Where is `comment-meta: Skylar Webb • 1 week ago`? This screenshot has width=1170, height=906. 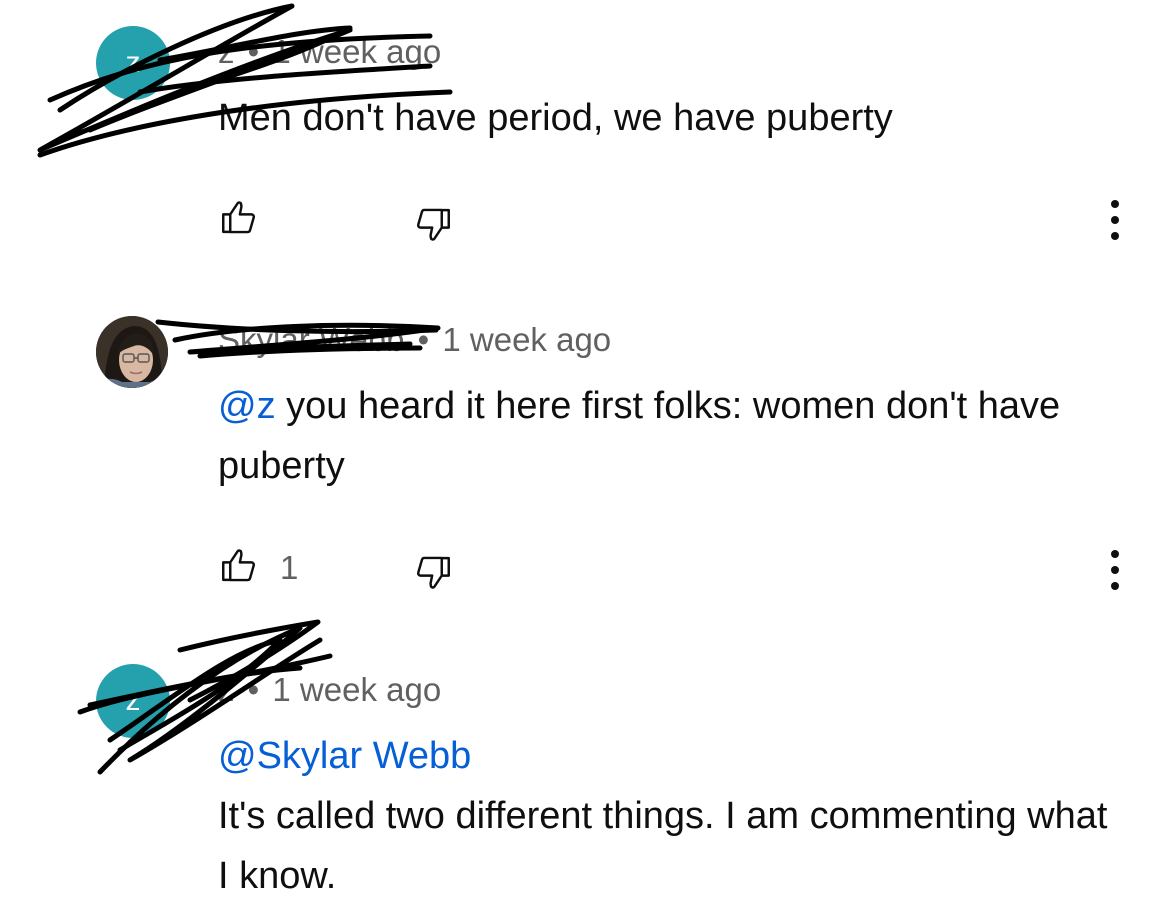 comment-meta: Skylar Webb • 1 week ago is located at coordinates (414, 340).